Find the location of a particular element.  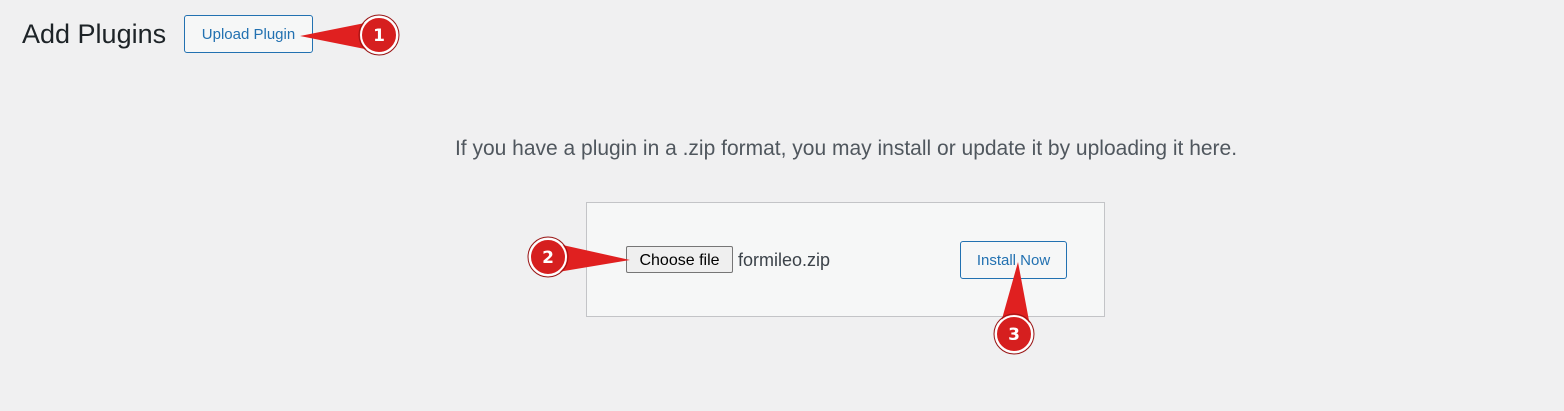

upload-plugin-button: Upload Plugin is located at coordinates (248, 34).